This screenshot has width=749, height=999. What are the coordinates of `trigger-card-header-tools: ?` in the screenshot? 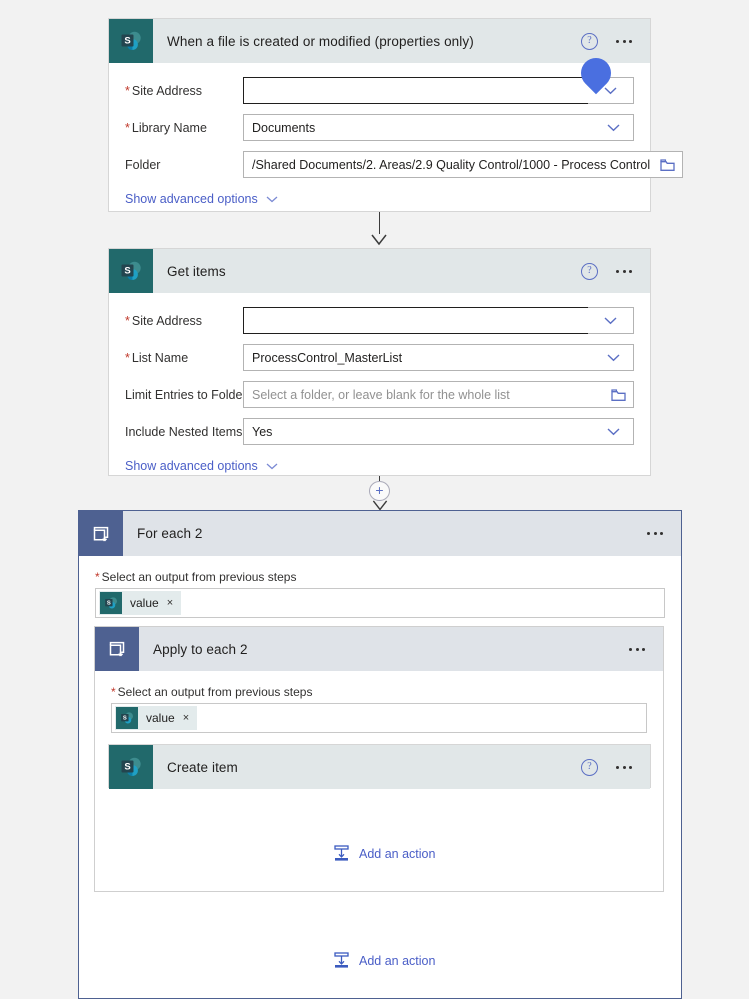 It's located at (615, 41).